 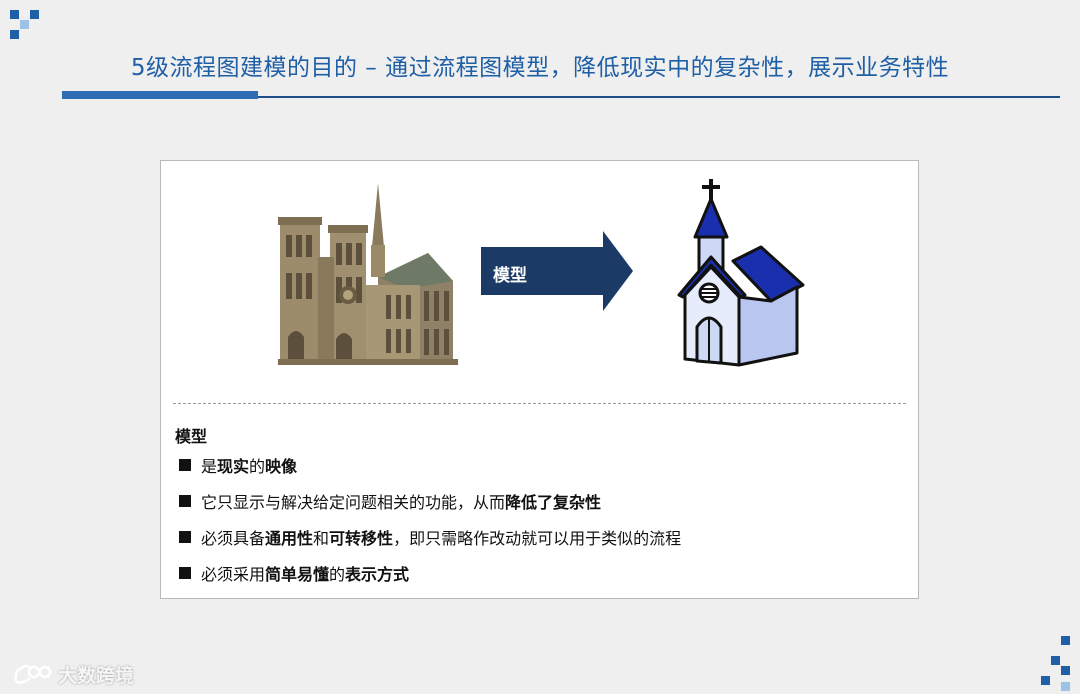 I want to click on watermark-text: 大数跨境, so click(x=96, y=675).